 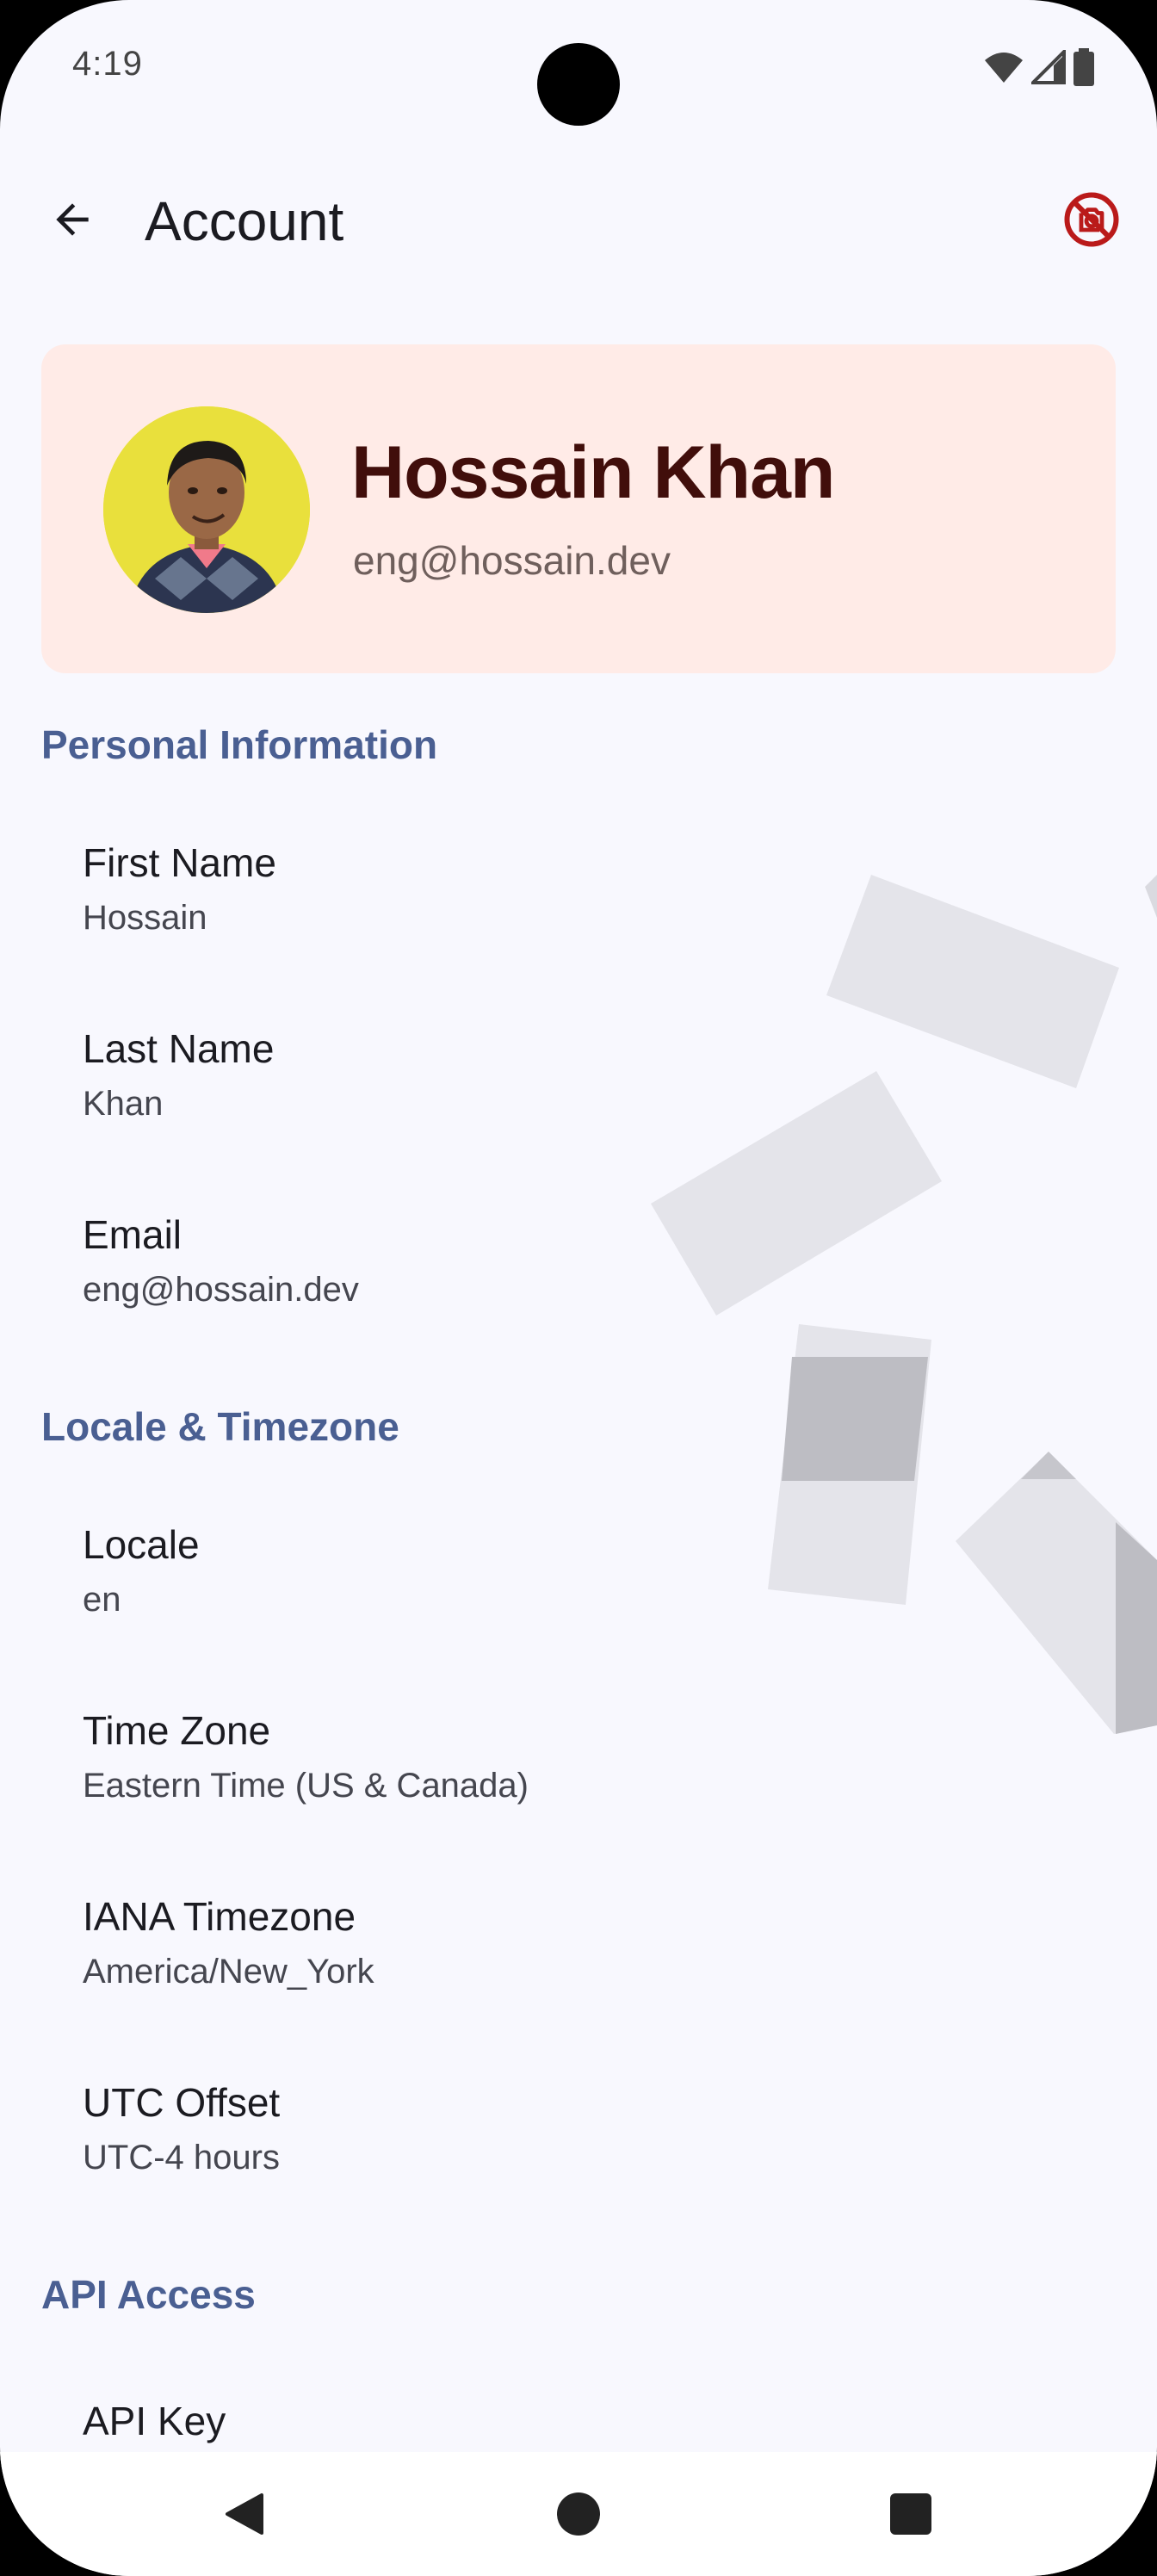 What do you see at coordinates (219, 1917) in the screenshot?
I see `field-label: IANA Timezone` at bounding box center [219, 1917].